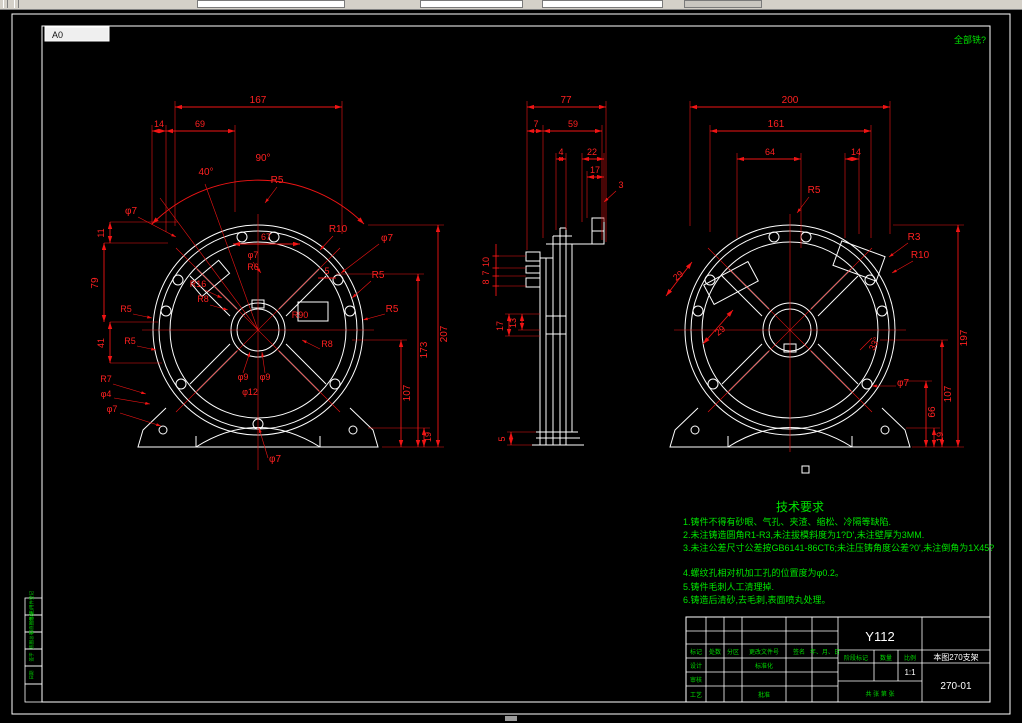  Describe the element at coordinates (573, 124) in the screenshot. I see `dim-label: 59` at that location.